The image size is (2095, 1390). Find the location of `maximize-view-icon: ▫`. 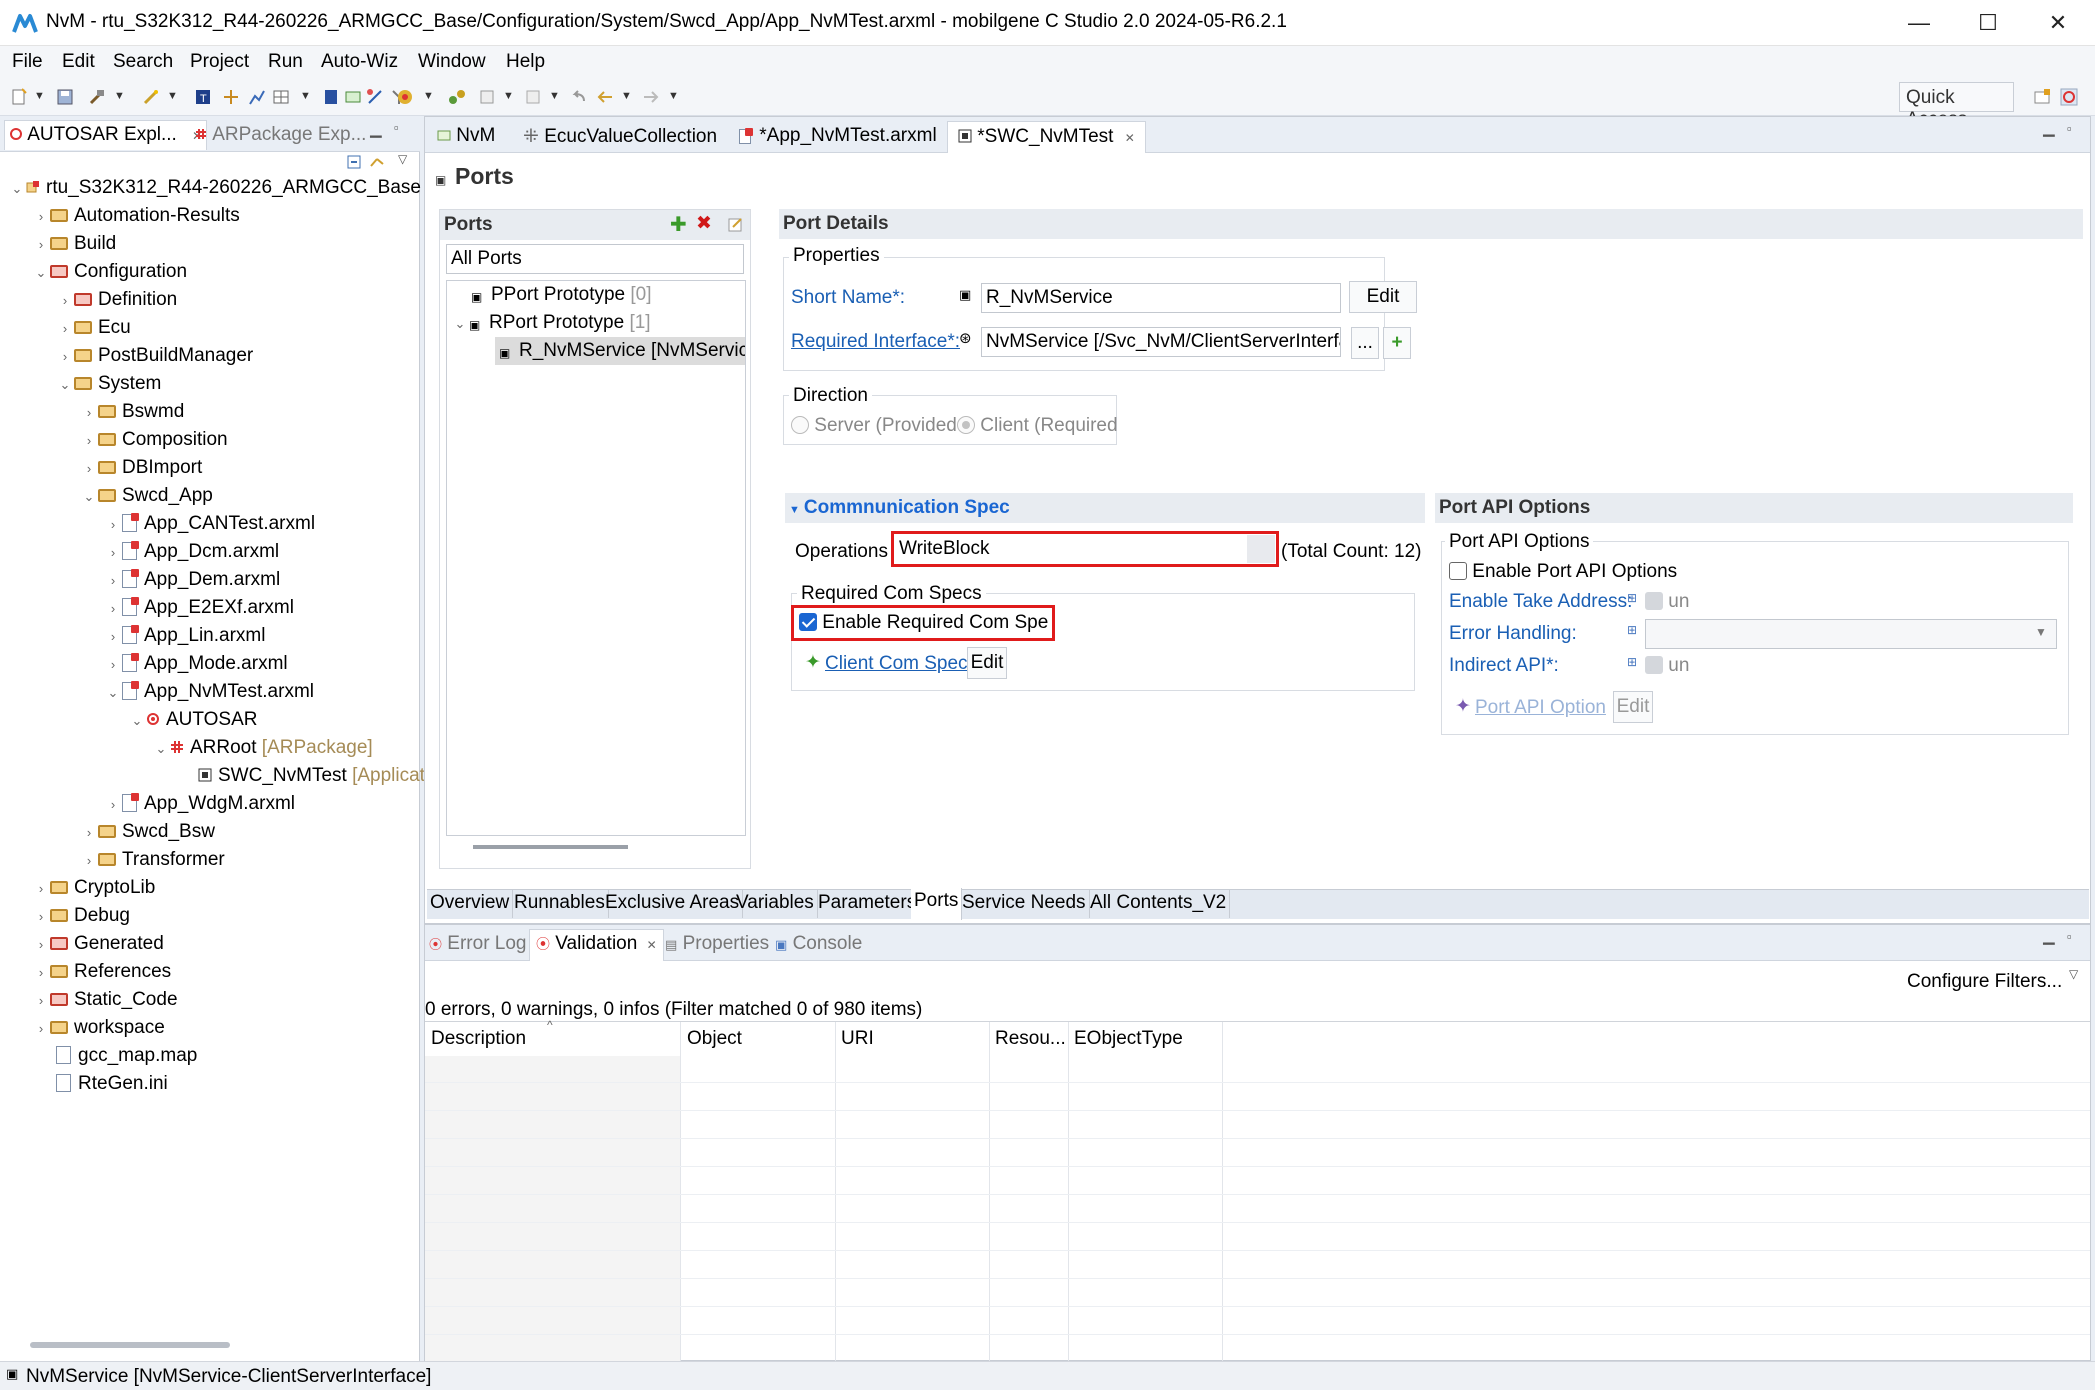

maximize-view-icon: ▫ is located at coordinates (2069, 936).